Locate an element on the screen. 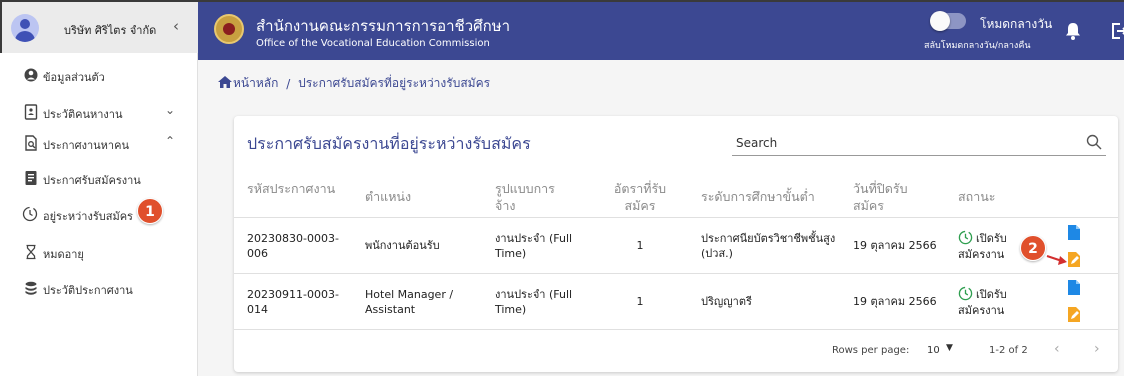 This screenshot has height=376, width=1124. sidebar-item-label: ประกาศงานหาคน is located at coordinates (86, 145).